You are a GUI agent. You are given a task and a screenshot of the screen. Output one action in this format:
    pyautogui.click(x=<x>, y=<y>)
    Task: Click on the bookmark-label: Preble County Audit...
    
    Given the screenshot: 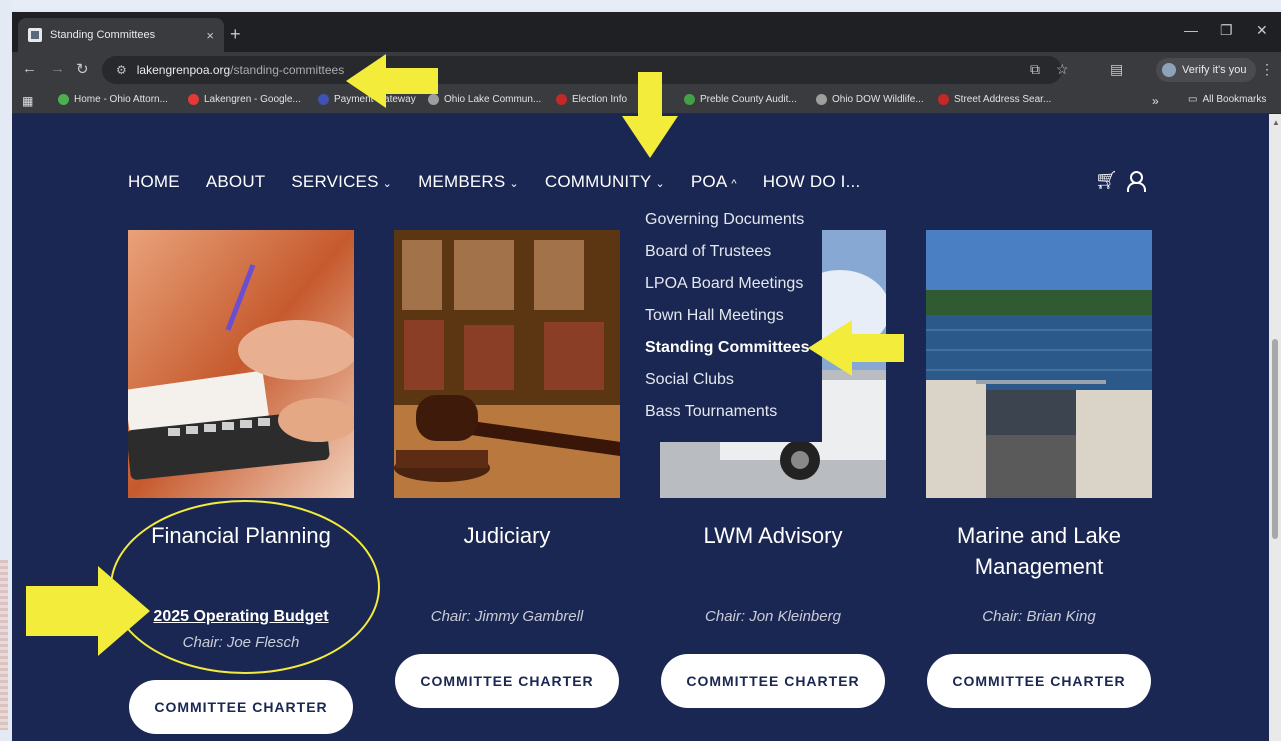 What is the action you would take?
    pyautogui.click(x=748, y=99)
    